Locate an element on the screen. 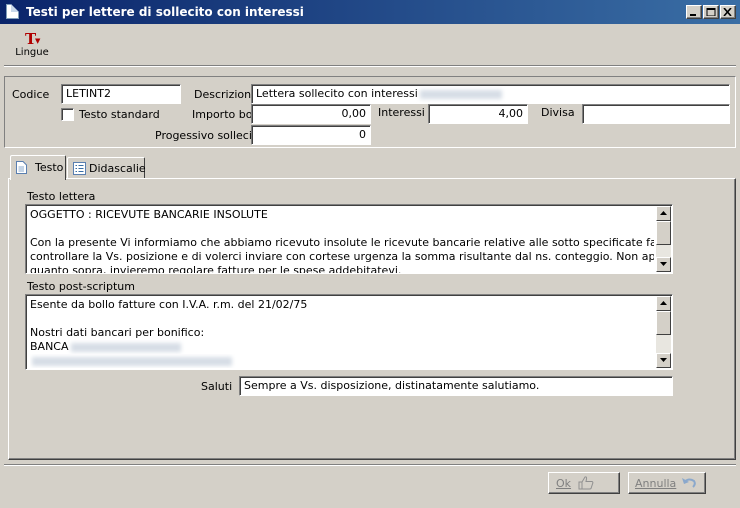 Image resolution: width=740 pixels, height=508 pixels. tab-didascalie: Didascalie is located at coordinates (106, 168).